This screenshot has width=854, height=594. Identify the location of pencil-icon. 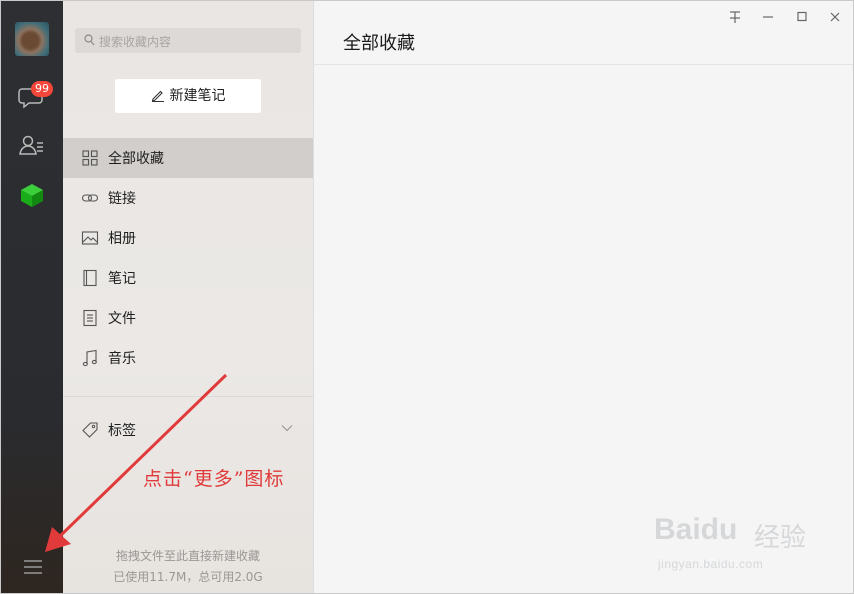
(157, 96).